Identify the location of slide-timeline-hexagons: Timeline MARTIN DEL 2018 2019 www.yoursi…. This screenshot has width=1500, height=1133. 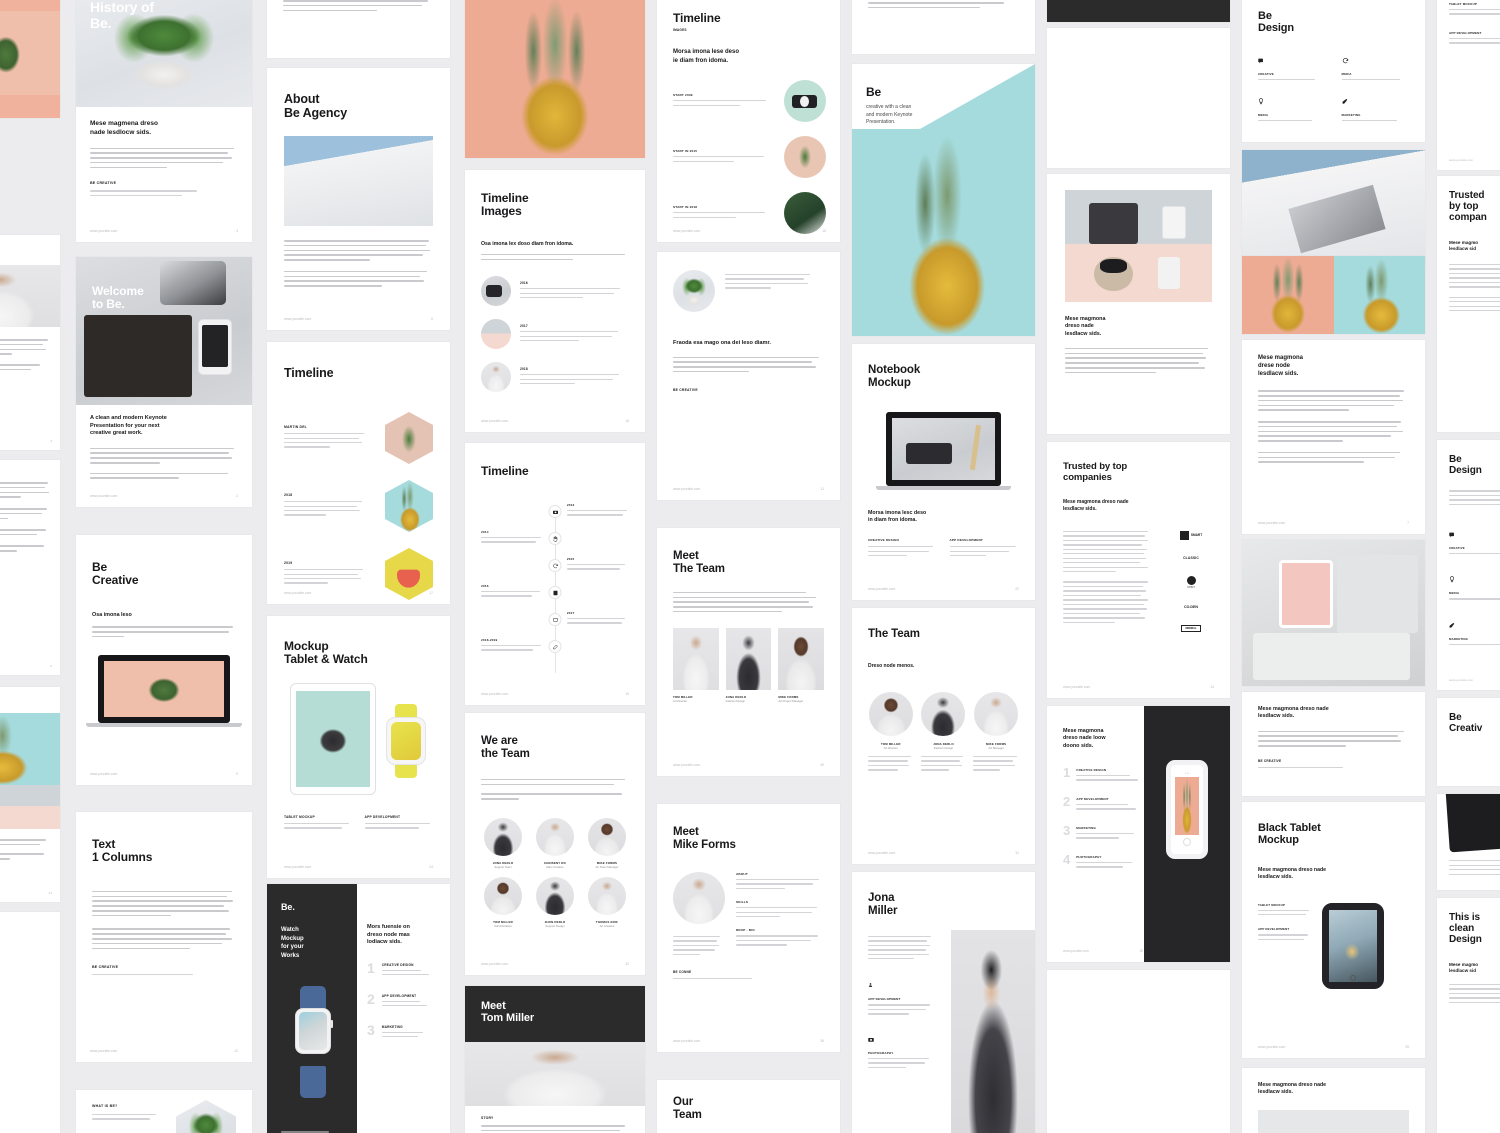
(358, 473).